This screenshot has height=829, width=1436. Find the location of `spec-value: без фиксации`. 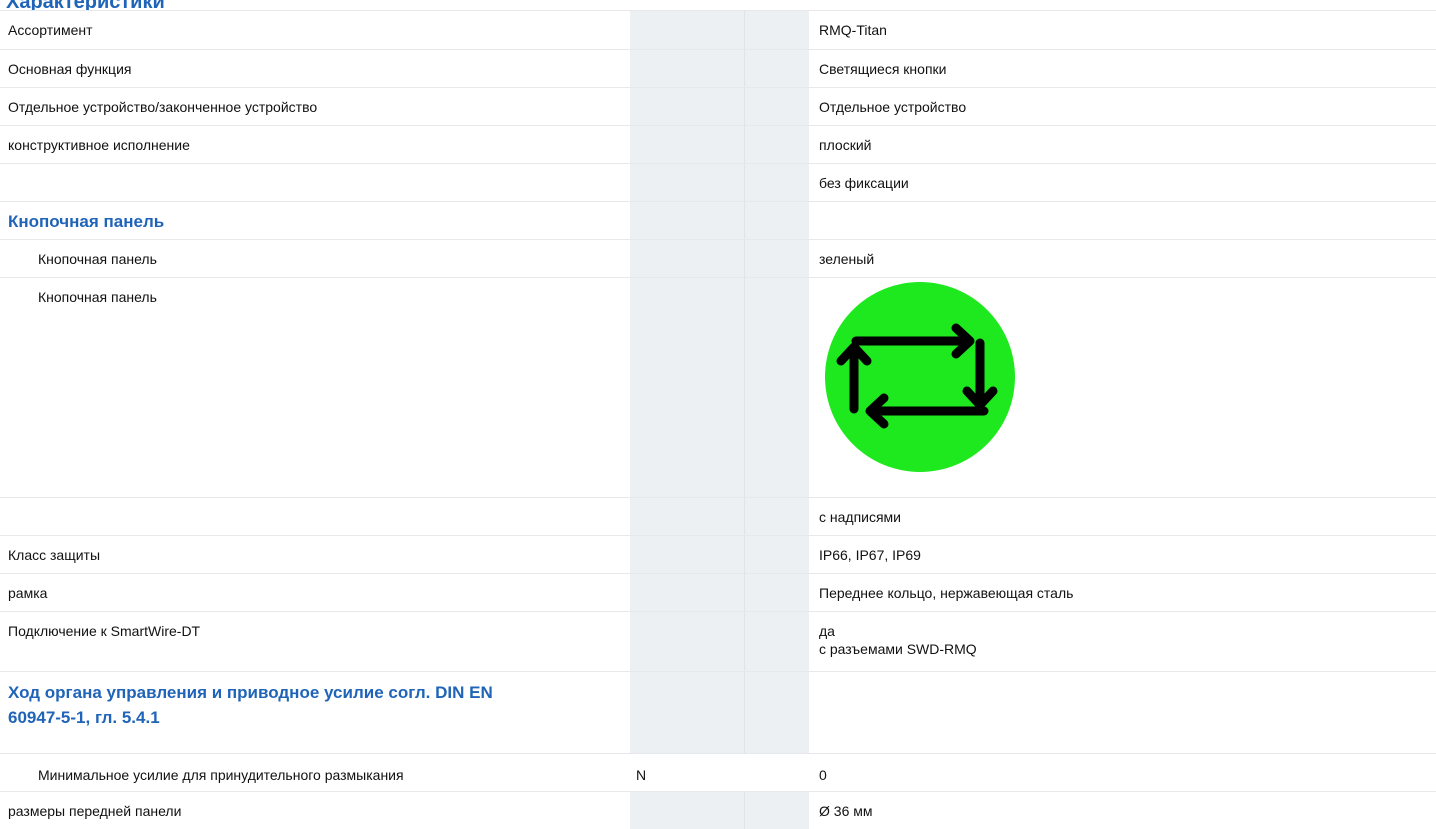

spec-value: без фиксации is located at coordinates (1122, 182).